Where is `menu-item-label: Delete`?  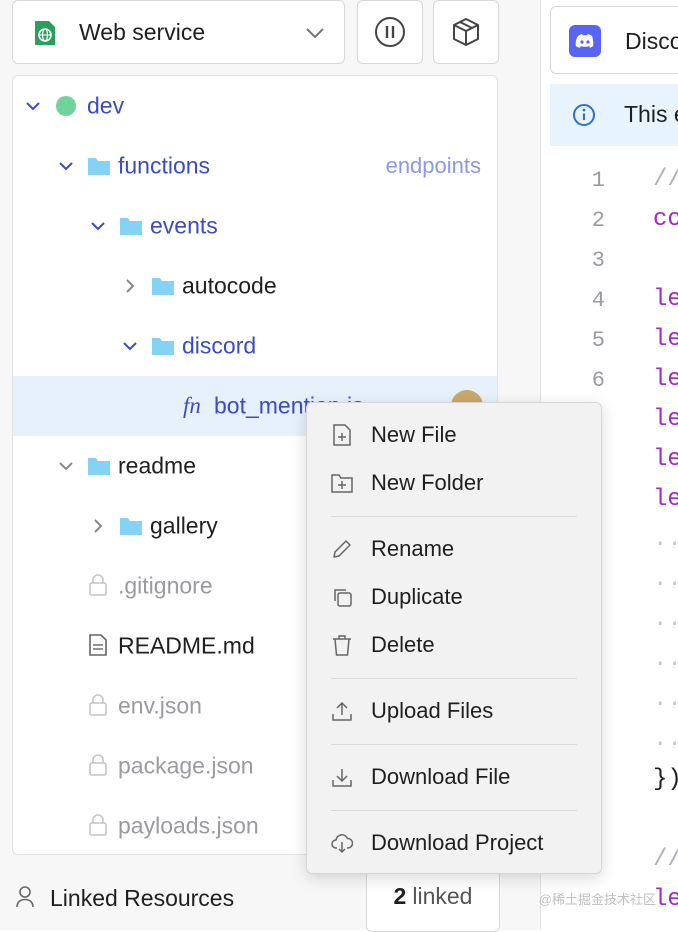 menu-item-label: Delete is located at coordinates (403, 644).